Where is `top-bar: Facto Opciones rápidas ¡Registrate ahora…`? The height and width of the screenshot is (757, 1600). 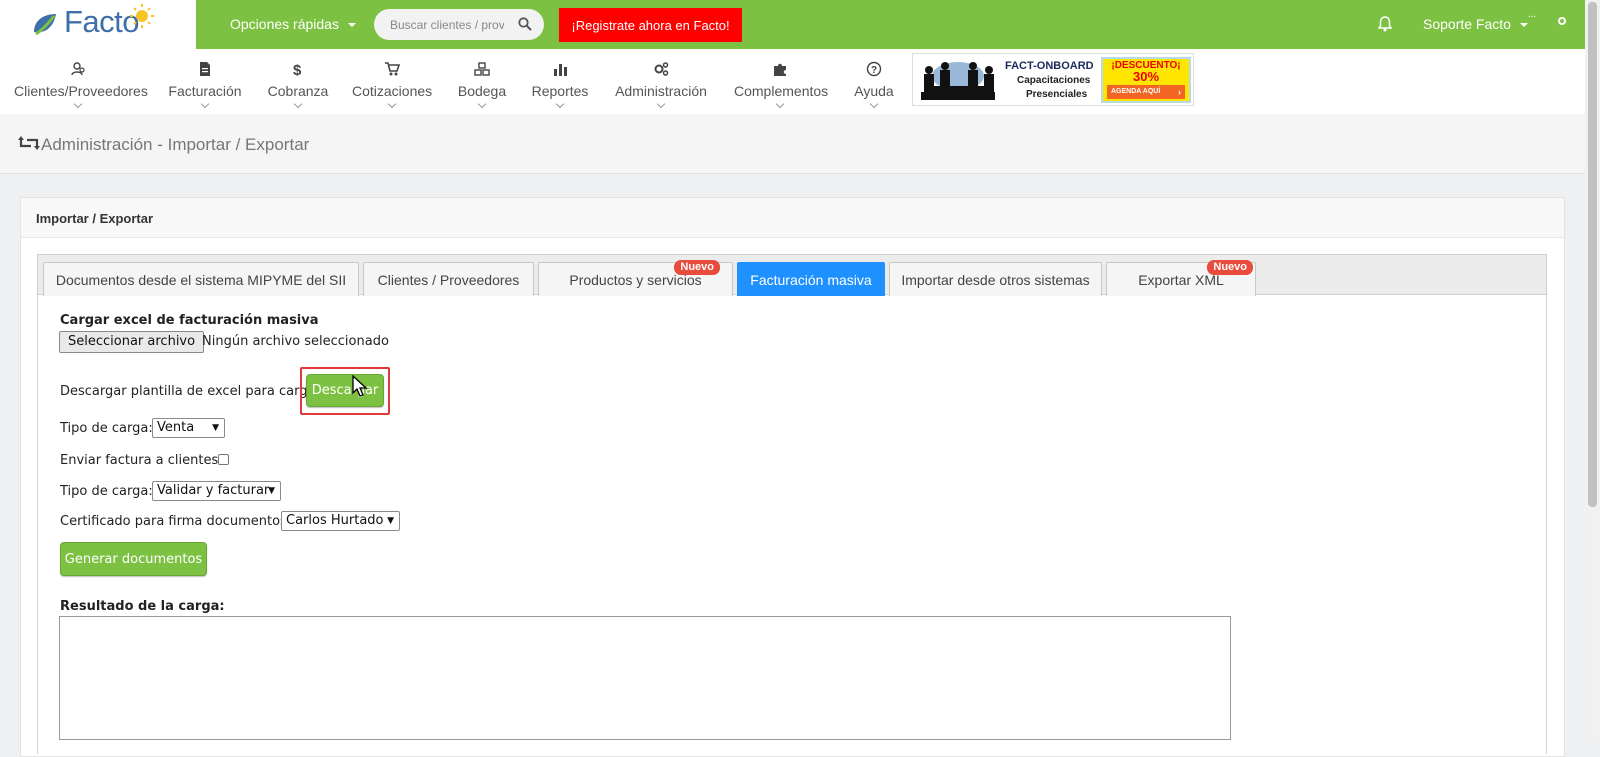
top-bar: Facto Opciones rápidas ¡Registrate ahora… is located at coordinates (792, 24).